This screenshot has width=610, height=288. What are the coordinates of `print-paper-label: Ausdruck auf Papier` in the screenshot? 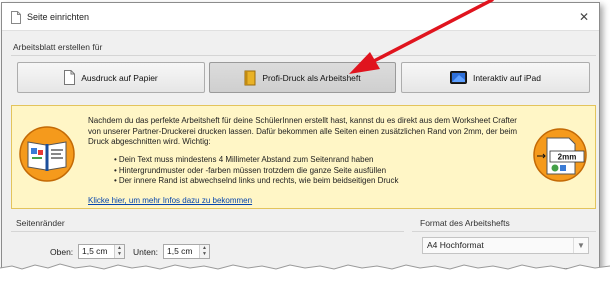 It's located at (119, 77).